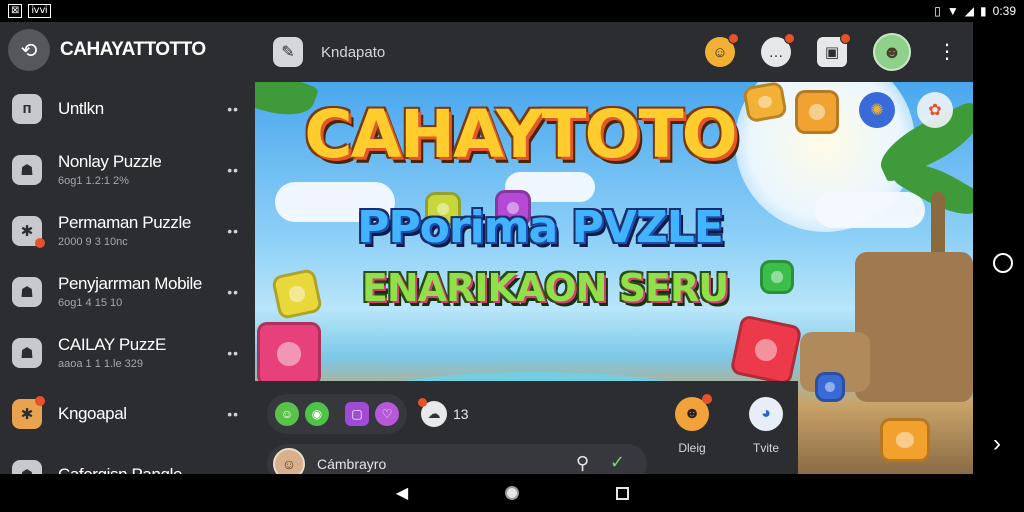 The height and width of the screenshot is (512, 1024). I want to click on recents-icon, so click(622, 493).